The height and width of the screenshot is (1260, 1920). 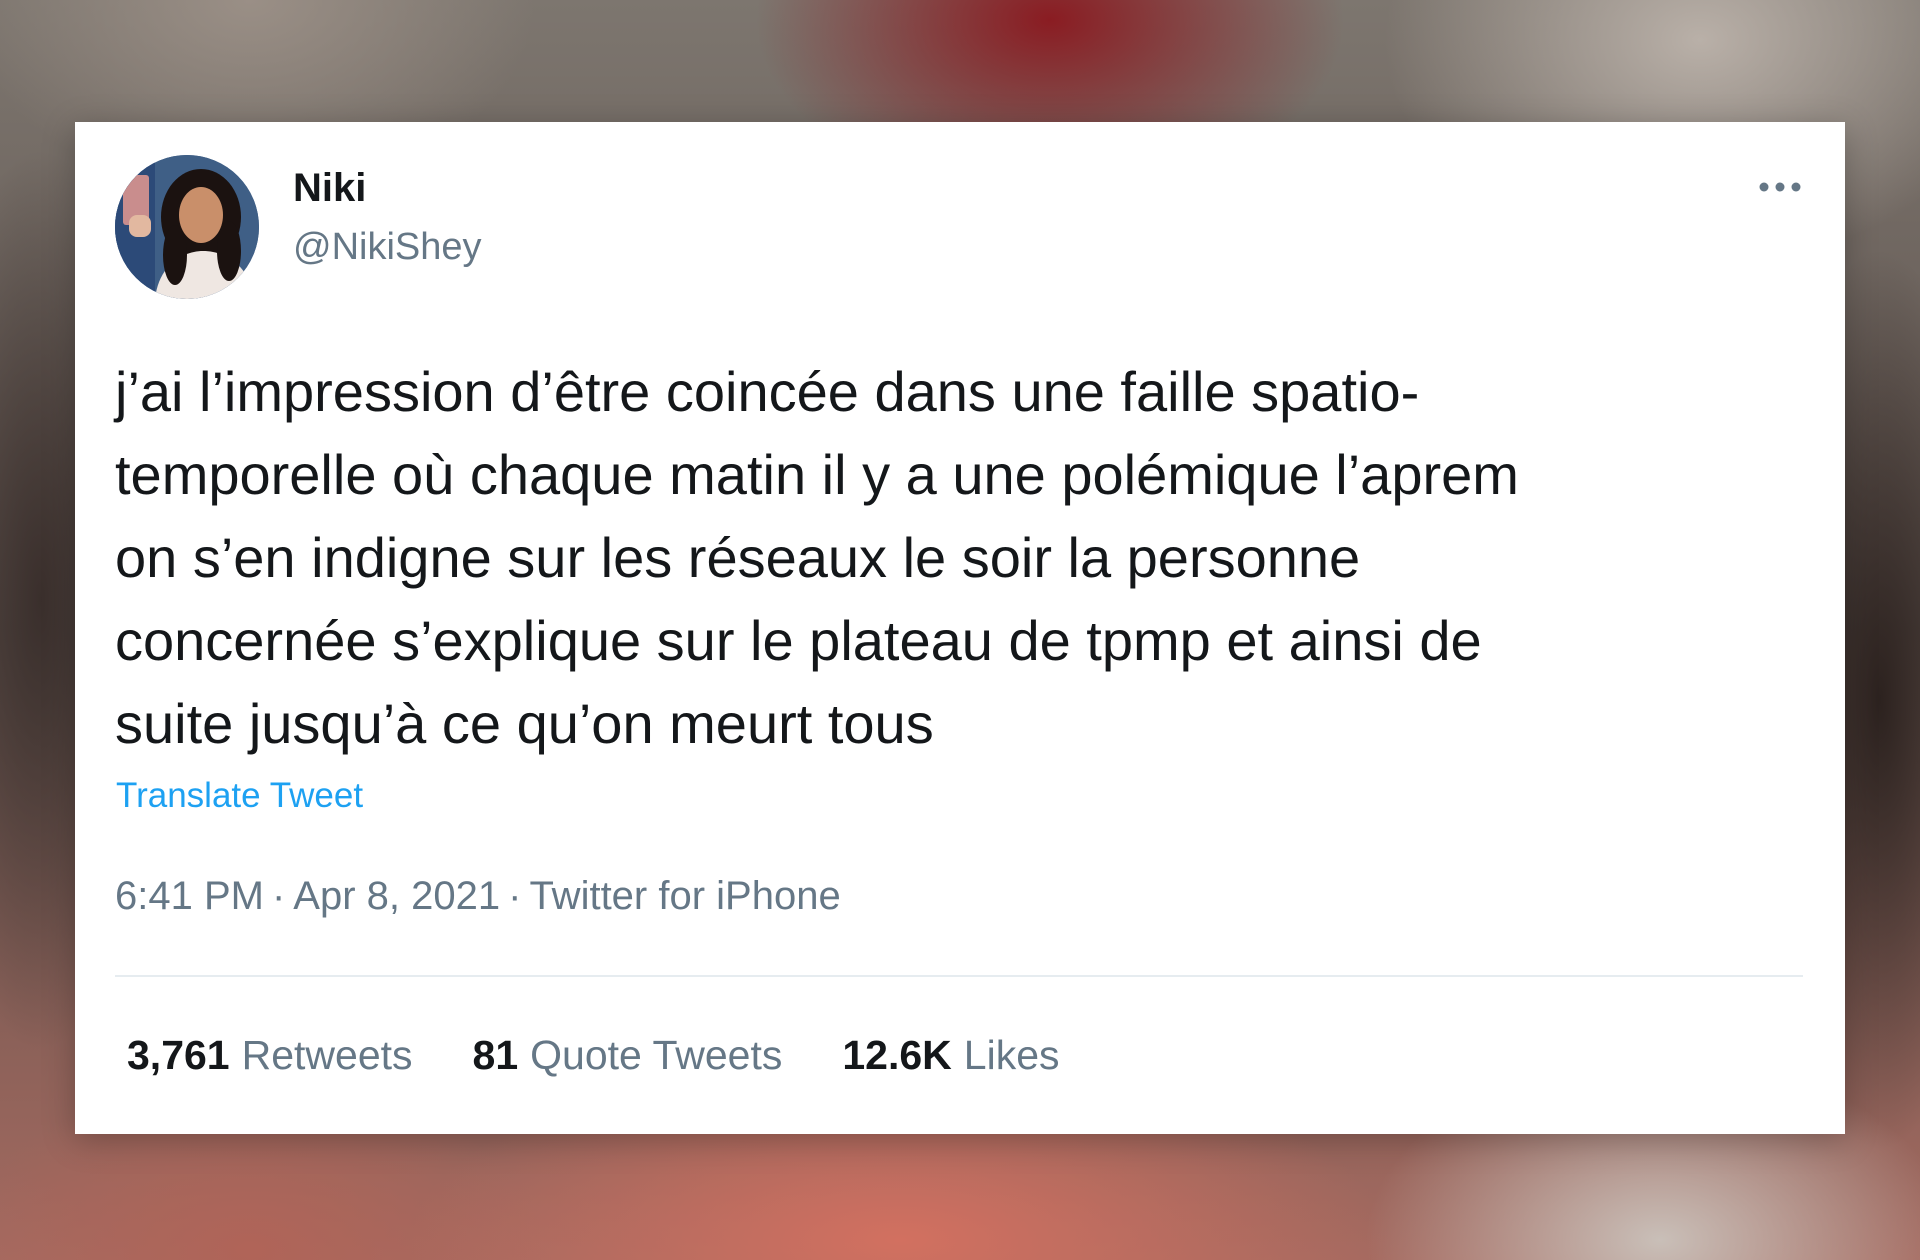 I want to click on author-handle: @NikiShey, so click(x=387, y=247).